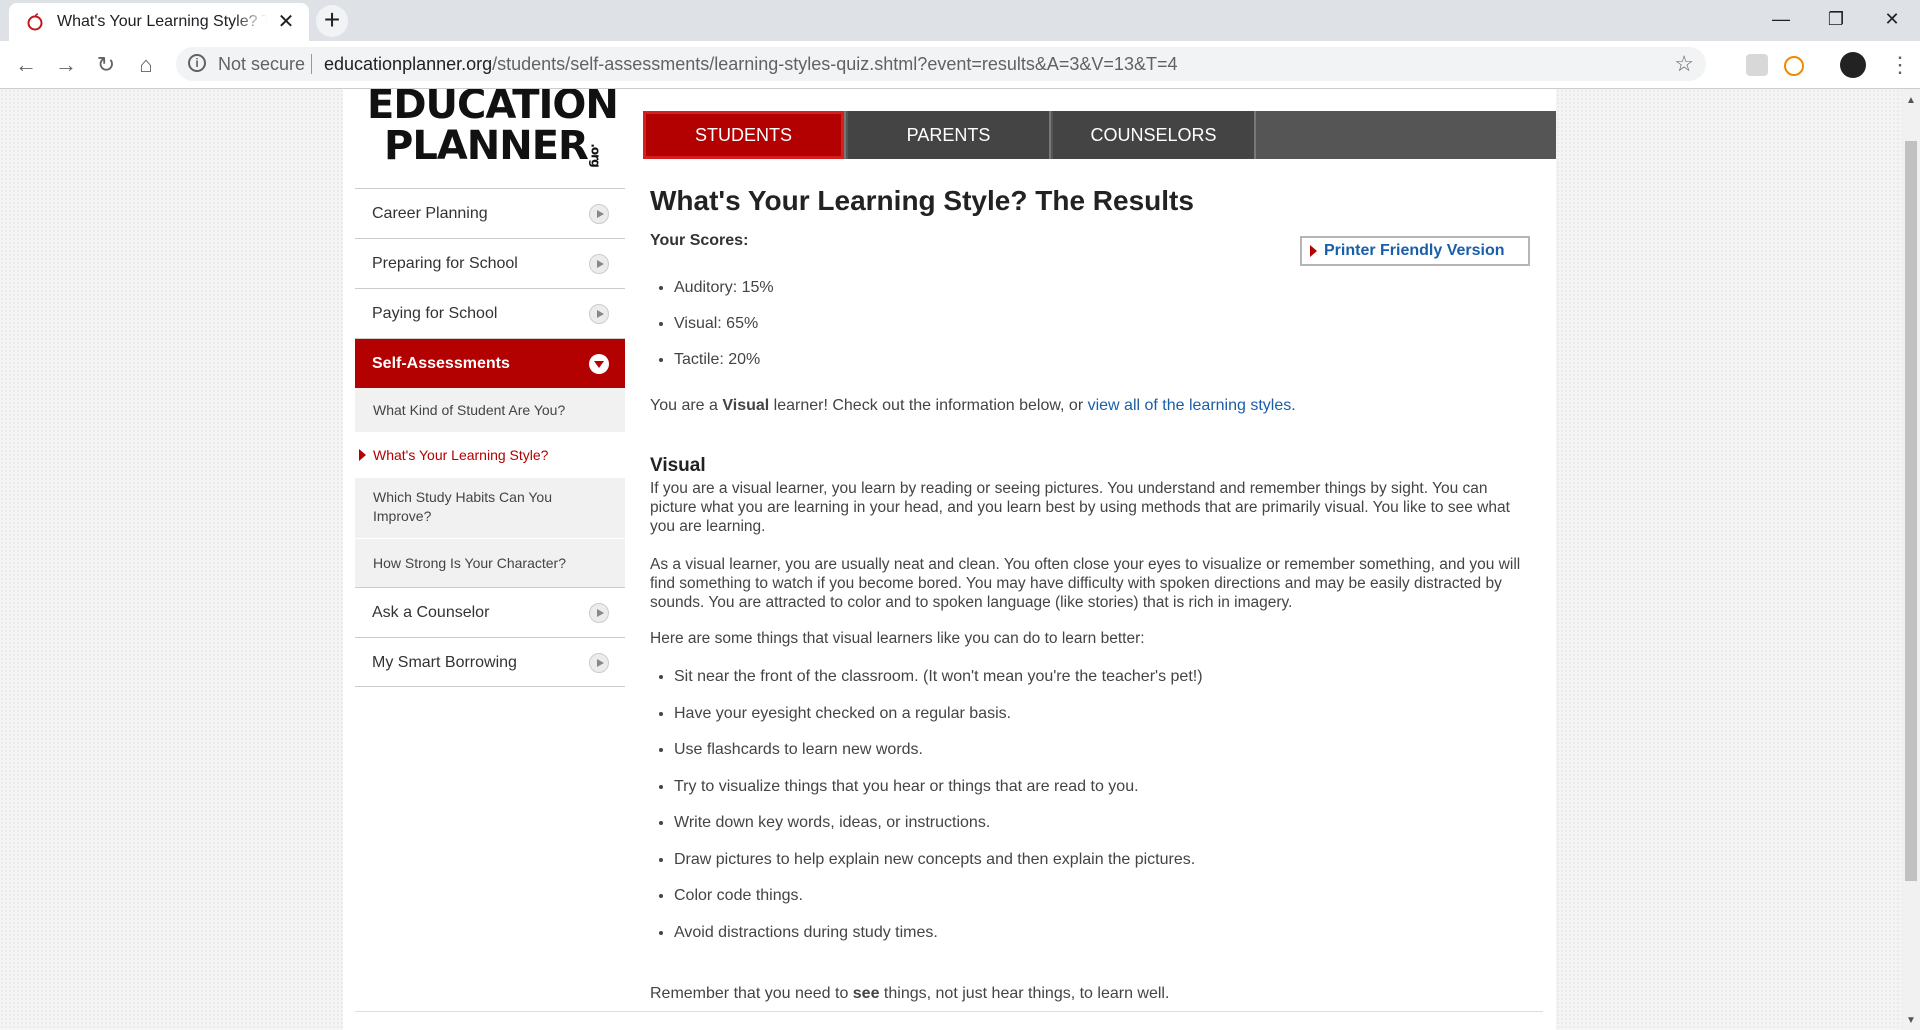 The width and height of the screenshot is (1920, 1030). Describe the element at coordinates (490, 508) in the screenshot. I see `sidebar-subitem-study-habits: Which Study Habits Can You Improve?` at that location.